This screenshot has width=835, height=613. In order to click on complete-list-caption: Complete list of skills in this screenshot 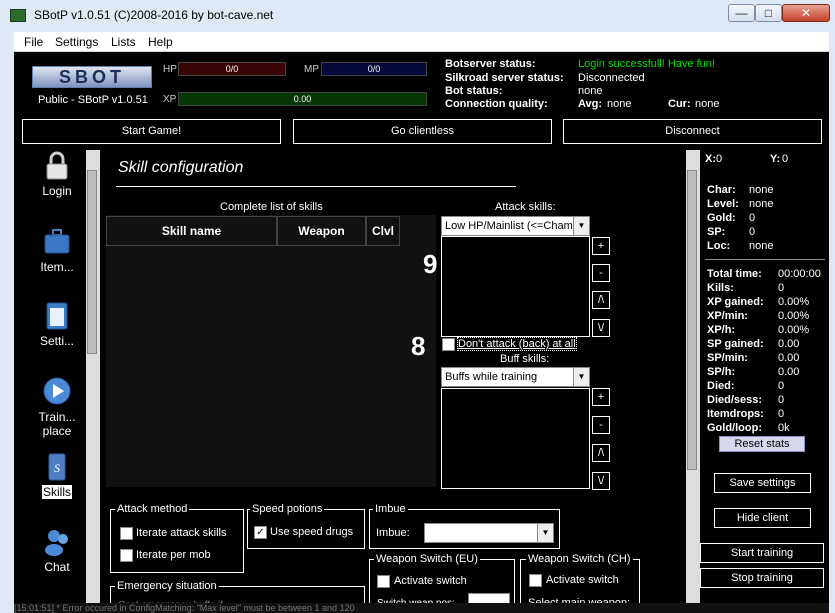, I will do `click(271, 207)`.